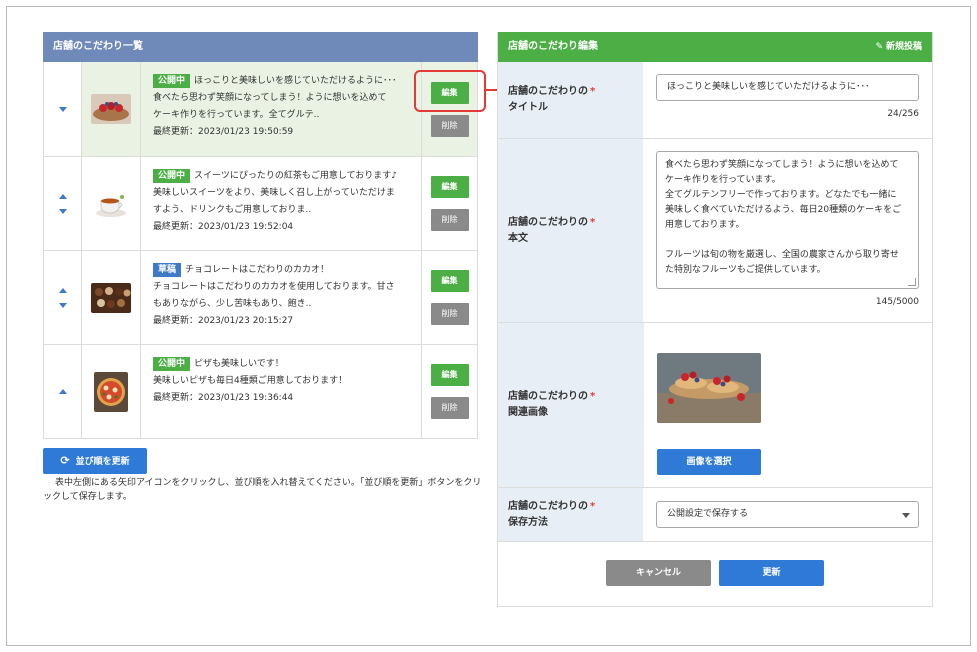  I want to click on label-text: タイトル, so click(528, 107).